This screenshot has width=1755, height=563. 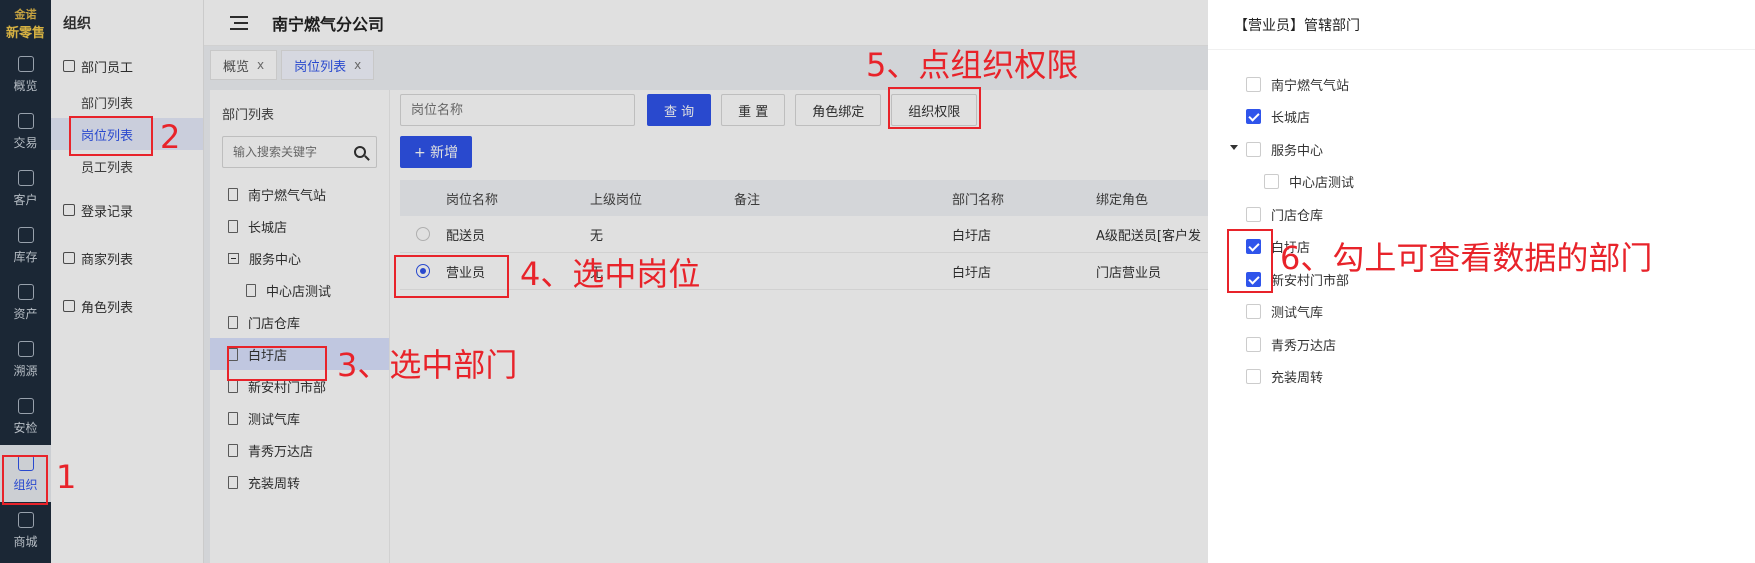 What do you see at coordinates (1297, 216) in the screenshot?
I see `drawer-item-label: 门店仓库` at bounding box center [1297, 216].